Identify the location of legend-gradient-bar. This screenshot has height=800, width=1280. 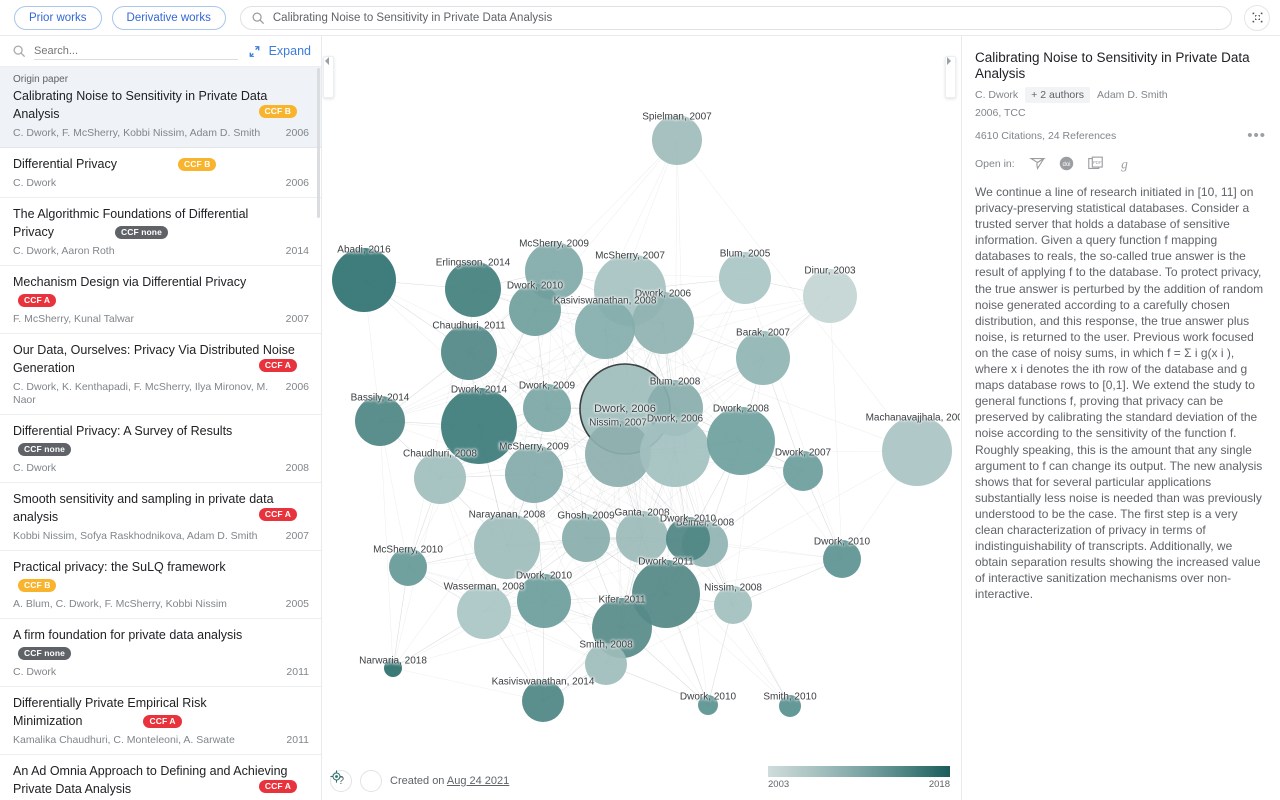
(859, 771).